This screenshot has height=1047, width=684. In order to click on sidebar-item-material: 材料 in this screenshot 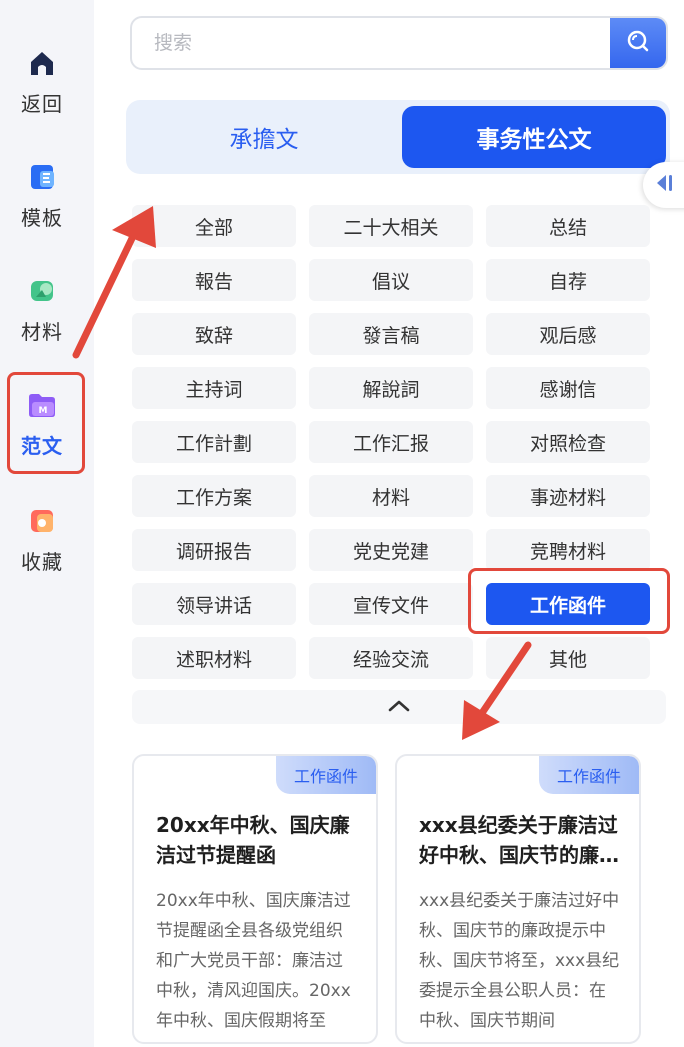, I will do `click(42, 308)`.